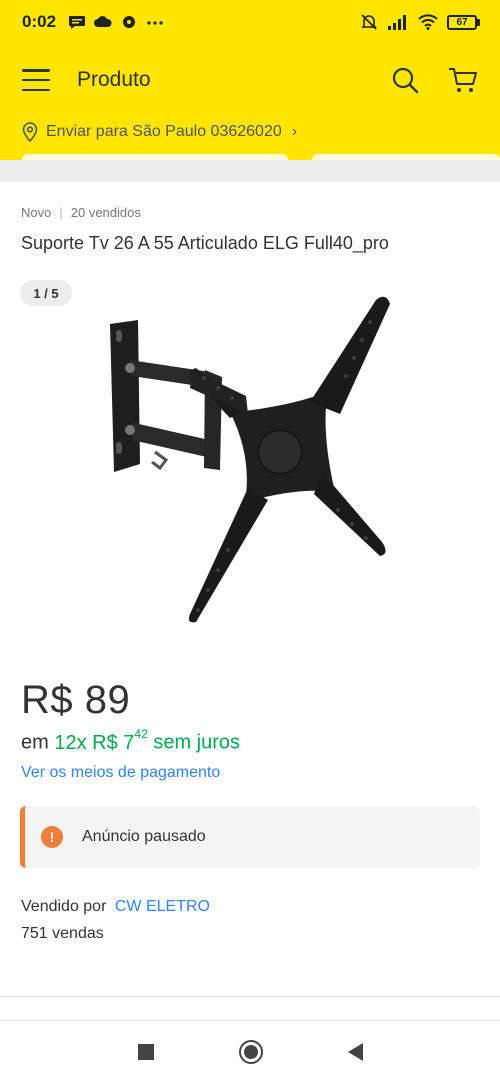 The height and width of the screenshot is (1082, 500). What do you see at coordinates (39, 21) in the screenshot?
I see `status-time: 0:02` at bounding box center [39, 21].